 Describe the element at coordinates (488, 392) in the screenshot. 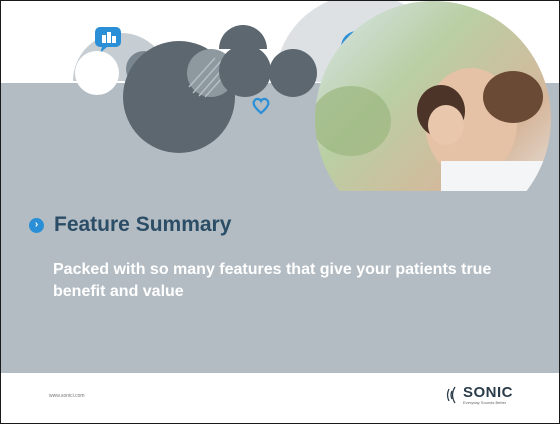

I see `brand-name: SONIC` at that location.